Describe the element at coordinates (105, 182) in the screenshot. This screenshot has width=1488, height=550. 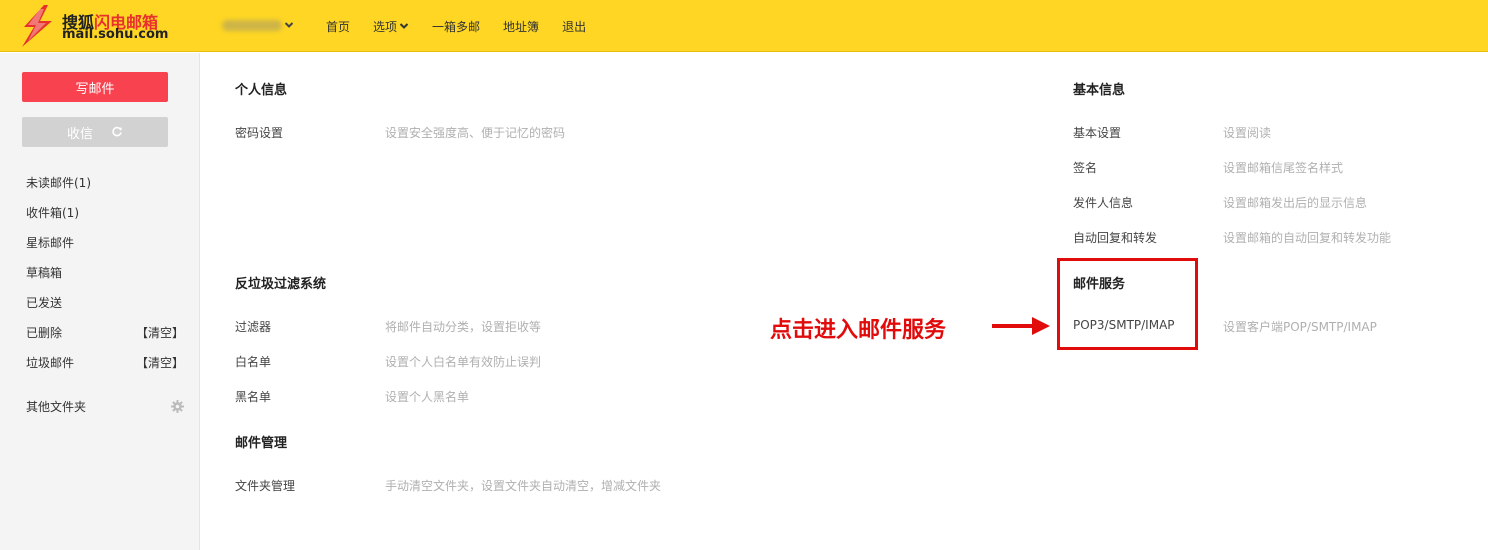
I see `sidebar-item-unread: 未读邮件(1)` at that location.